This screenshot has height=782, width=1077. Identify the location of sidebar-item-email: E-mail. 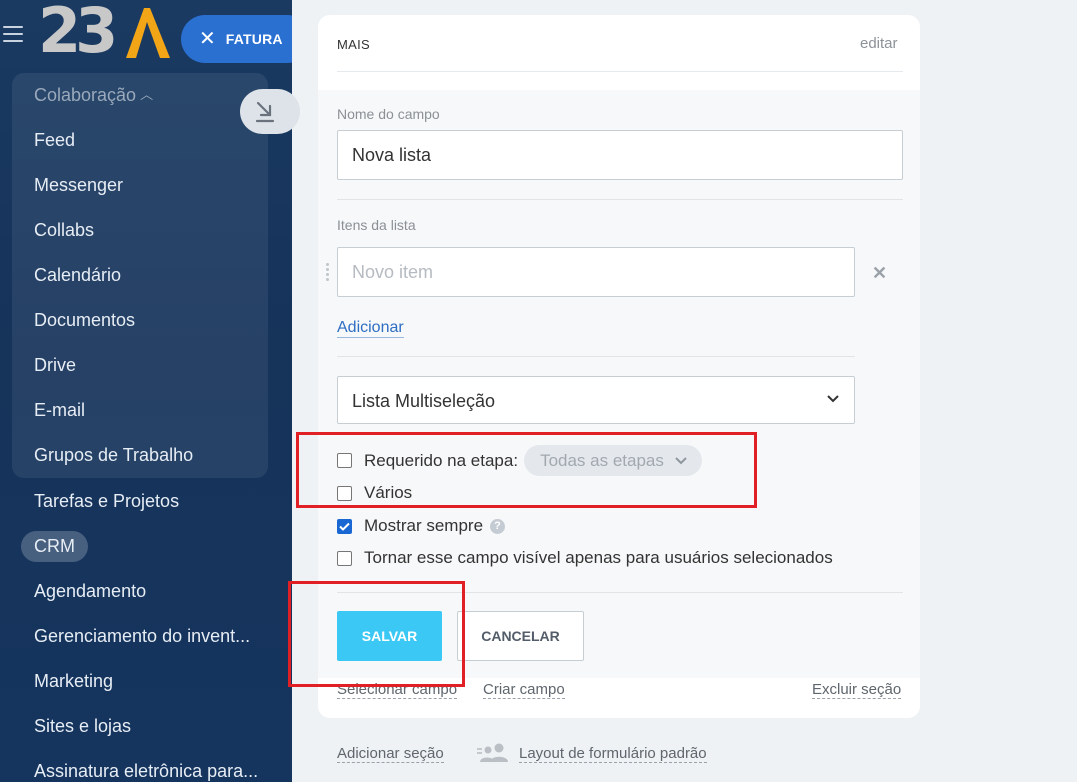
(59, 410).